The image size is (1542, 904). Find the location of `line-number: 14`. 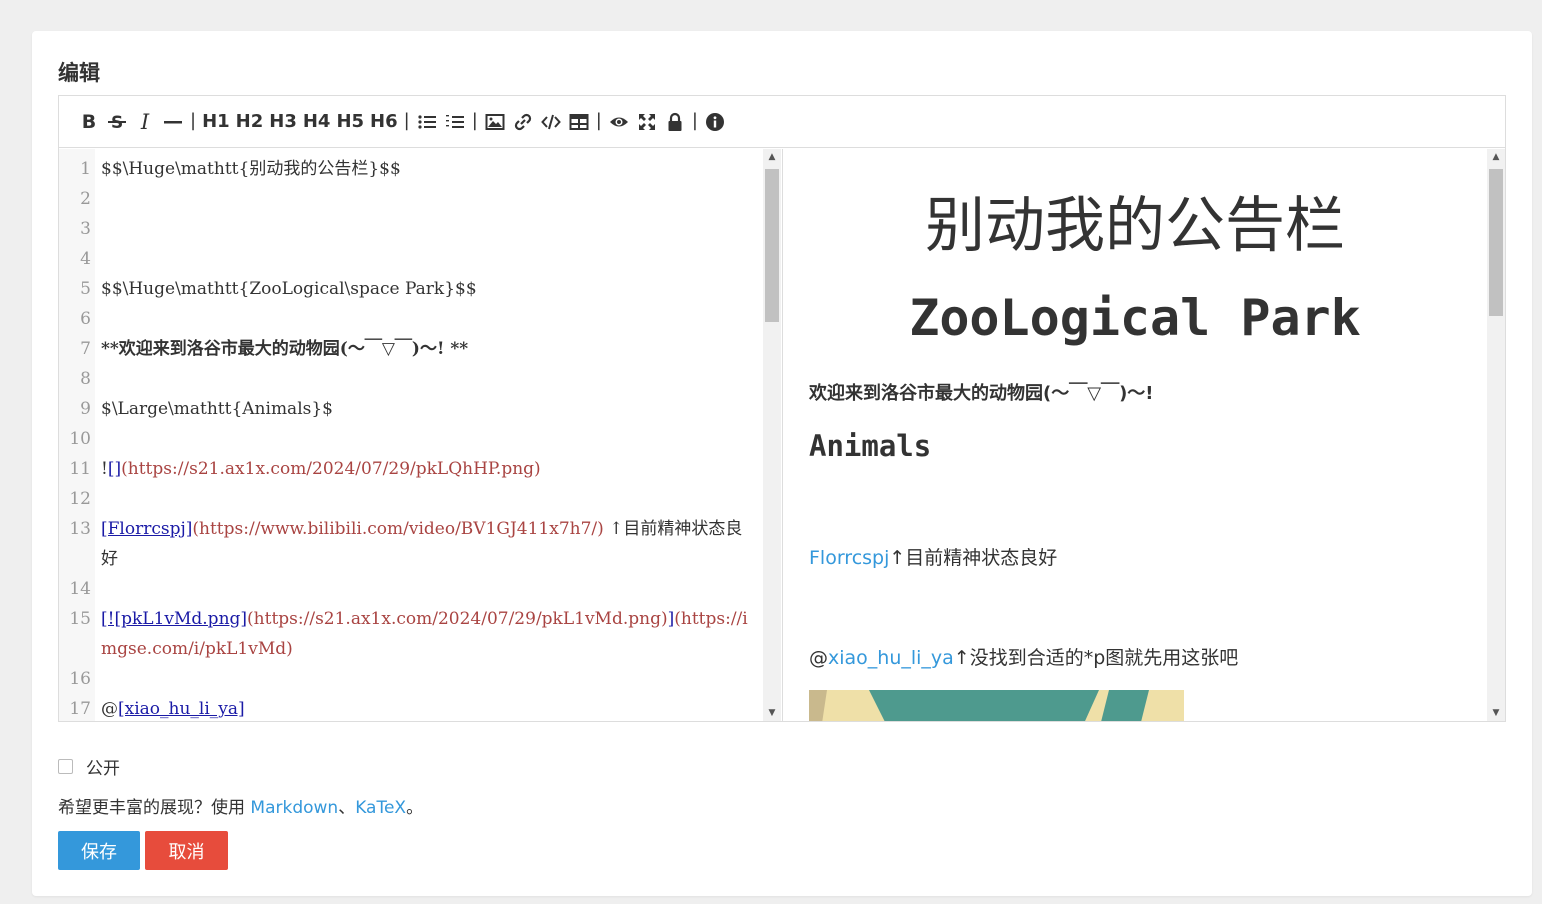

line-number: 14 is located at coordinates (80, 589).